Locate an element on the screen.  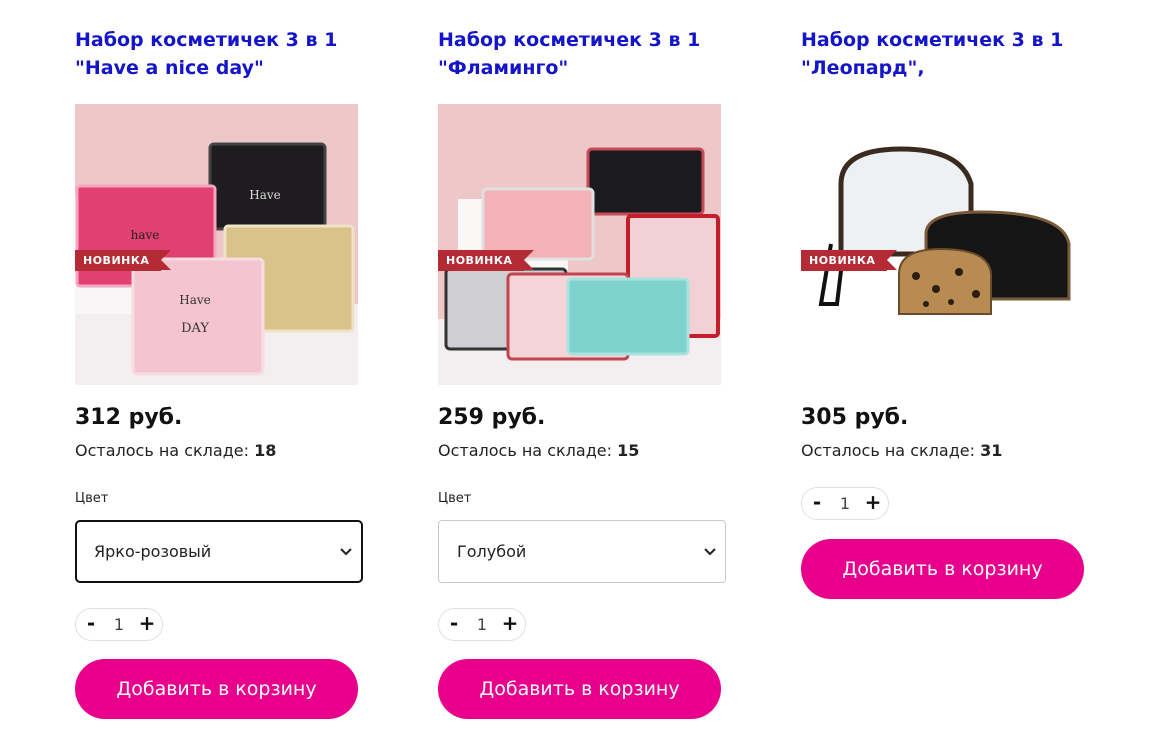
stock-info: Осталось на складе: 31 is located at coordinates (901, 451).